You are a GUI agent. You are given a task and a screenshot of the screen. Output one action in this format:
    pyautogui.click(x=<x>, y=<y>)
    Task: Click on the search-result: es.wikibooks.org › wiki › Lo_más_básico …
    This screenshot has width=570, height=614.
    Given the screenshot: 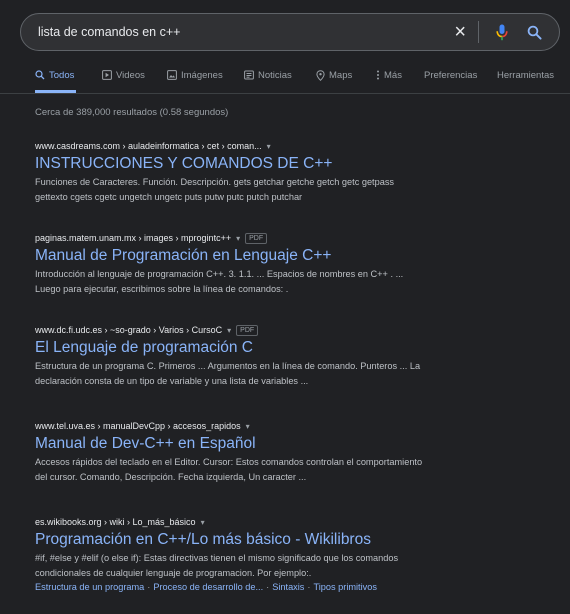 What is the action you would take?
    pyautogui.click(x=287, y=554)
    